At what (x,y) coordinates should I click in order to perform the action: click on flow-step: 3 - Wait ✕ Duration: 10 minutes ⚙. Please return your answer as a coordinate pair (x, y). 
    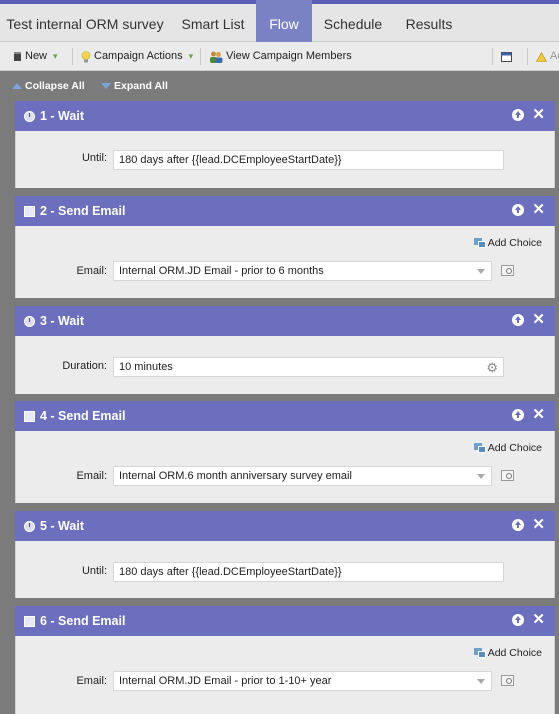
    Looking at the image, I should click on (285, 350).